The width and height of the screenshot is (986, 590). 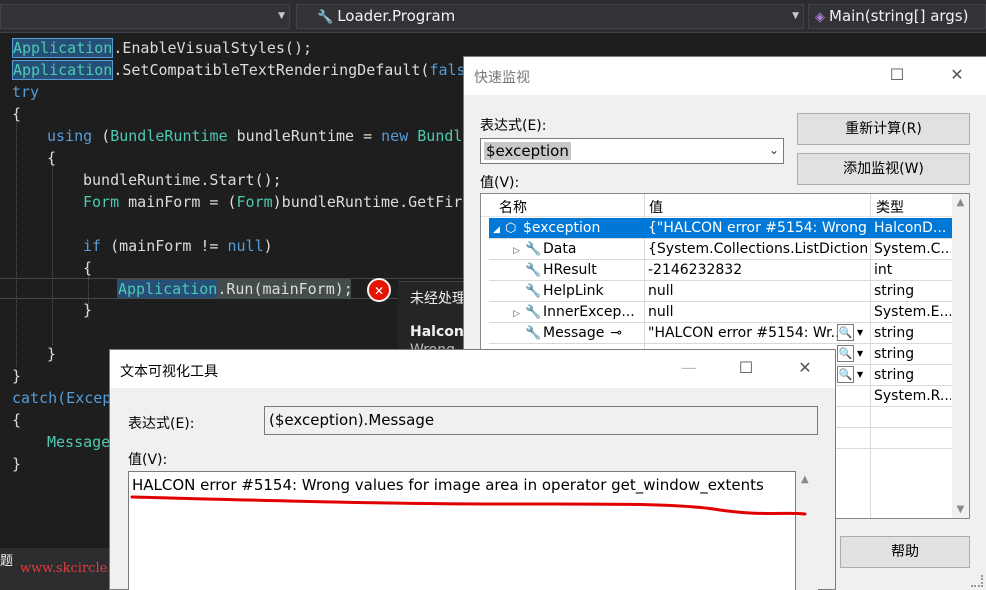 I want to click on code-line: Application.EnableVisualStyles();, so click(x=162, y=48).